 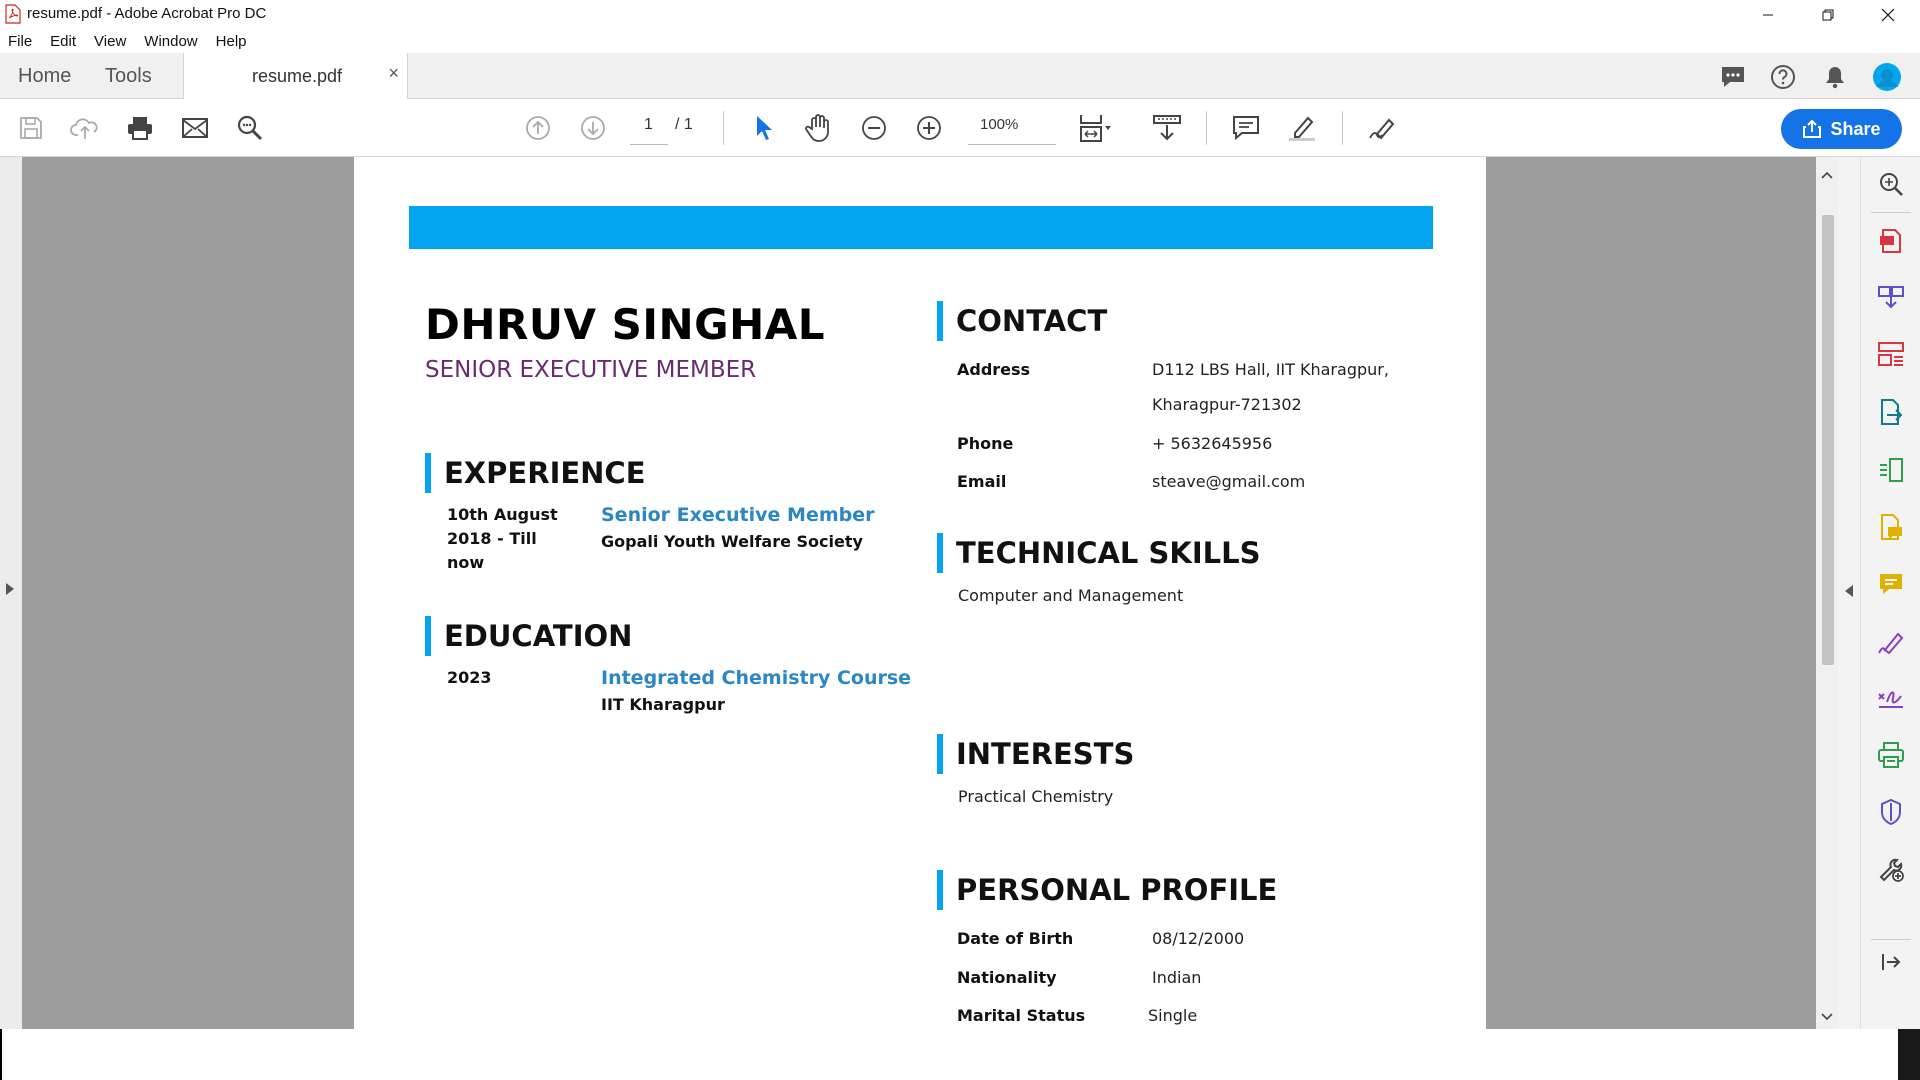 What do you see at coordinates (1891, 184) in the screenshot?
I see `search-tool-icon` at bounding box center [1891, 184].